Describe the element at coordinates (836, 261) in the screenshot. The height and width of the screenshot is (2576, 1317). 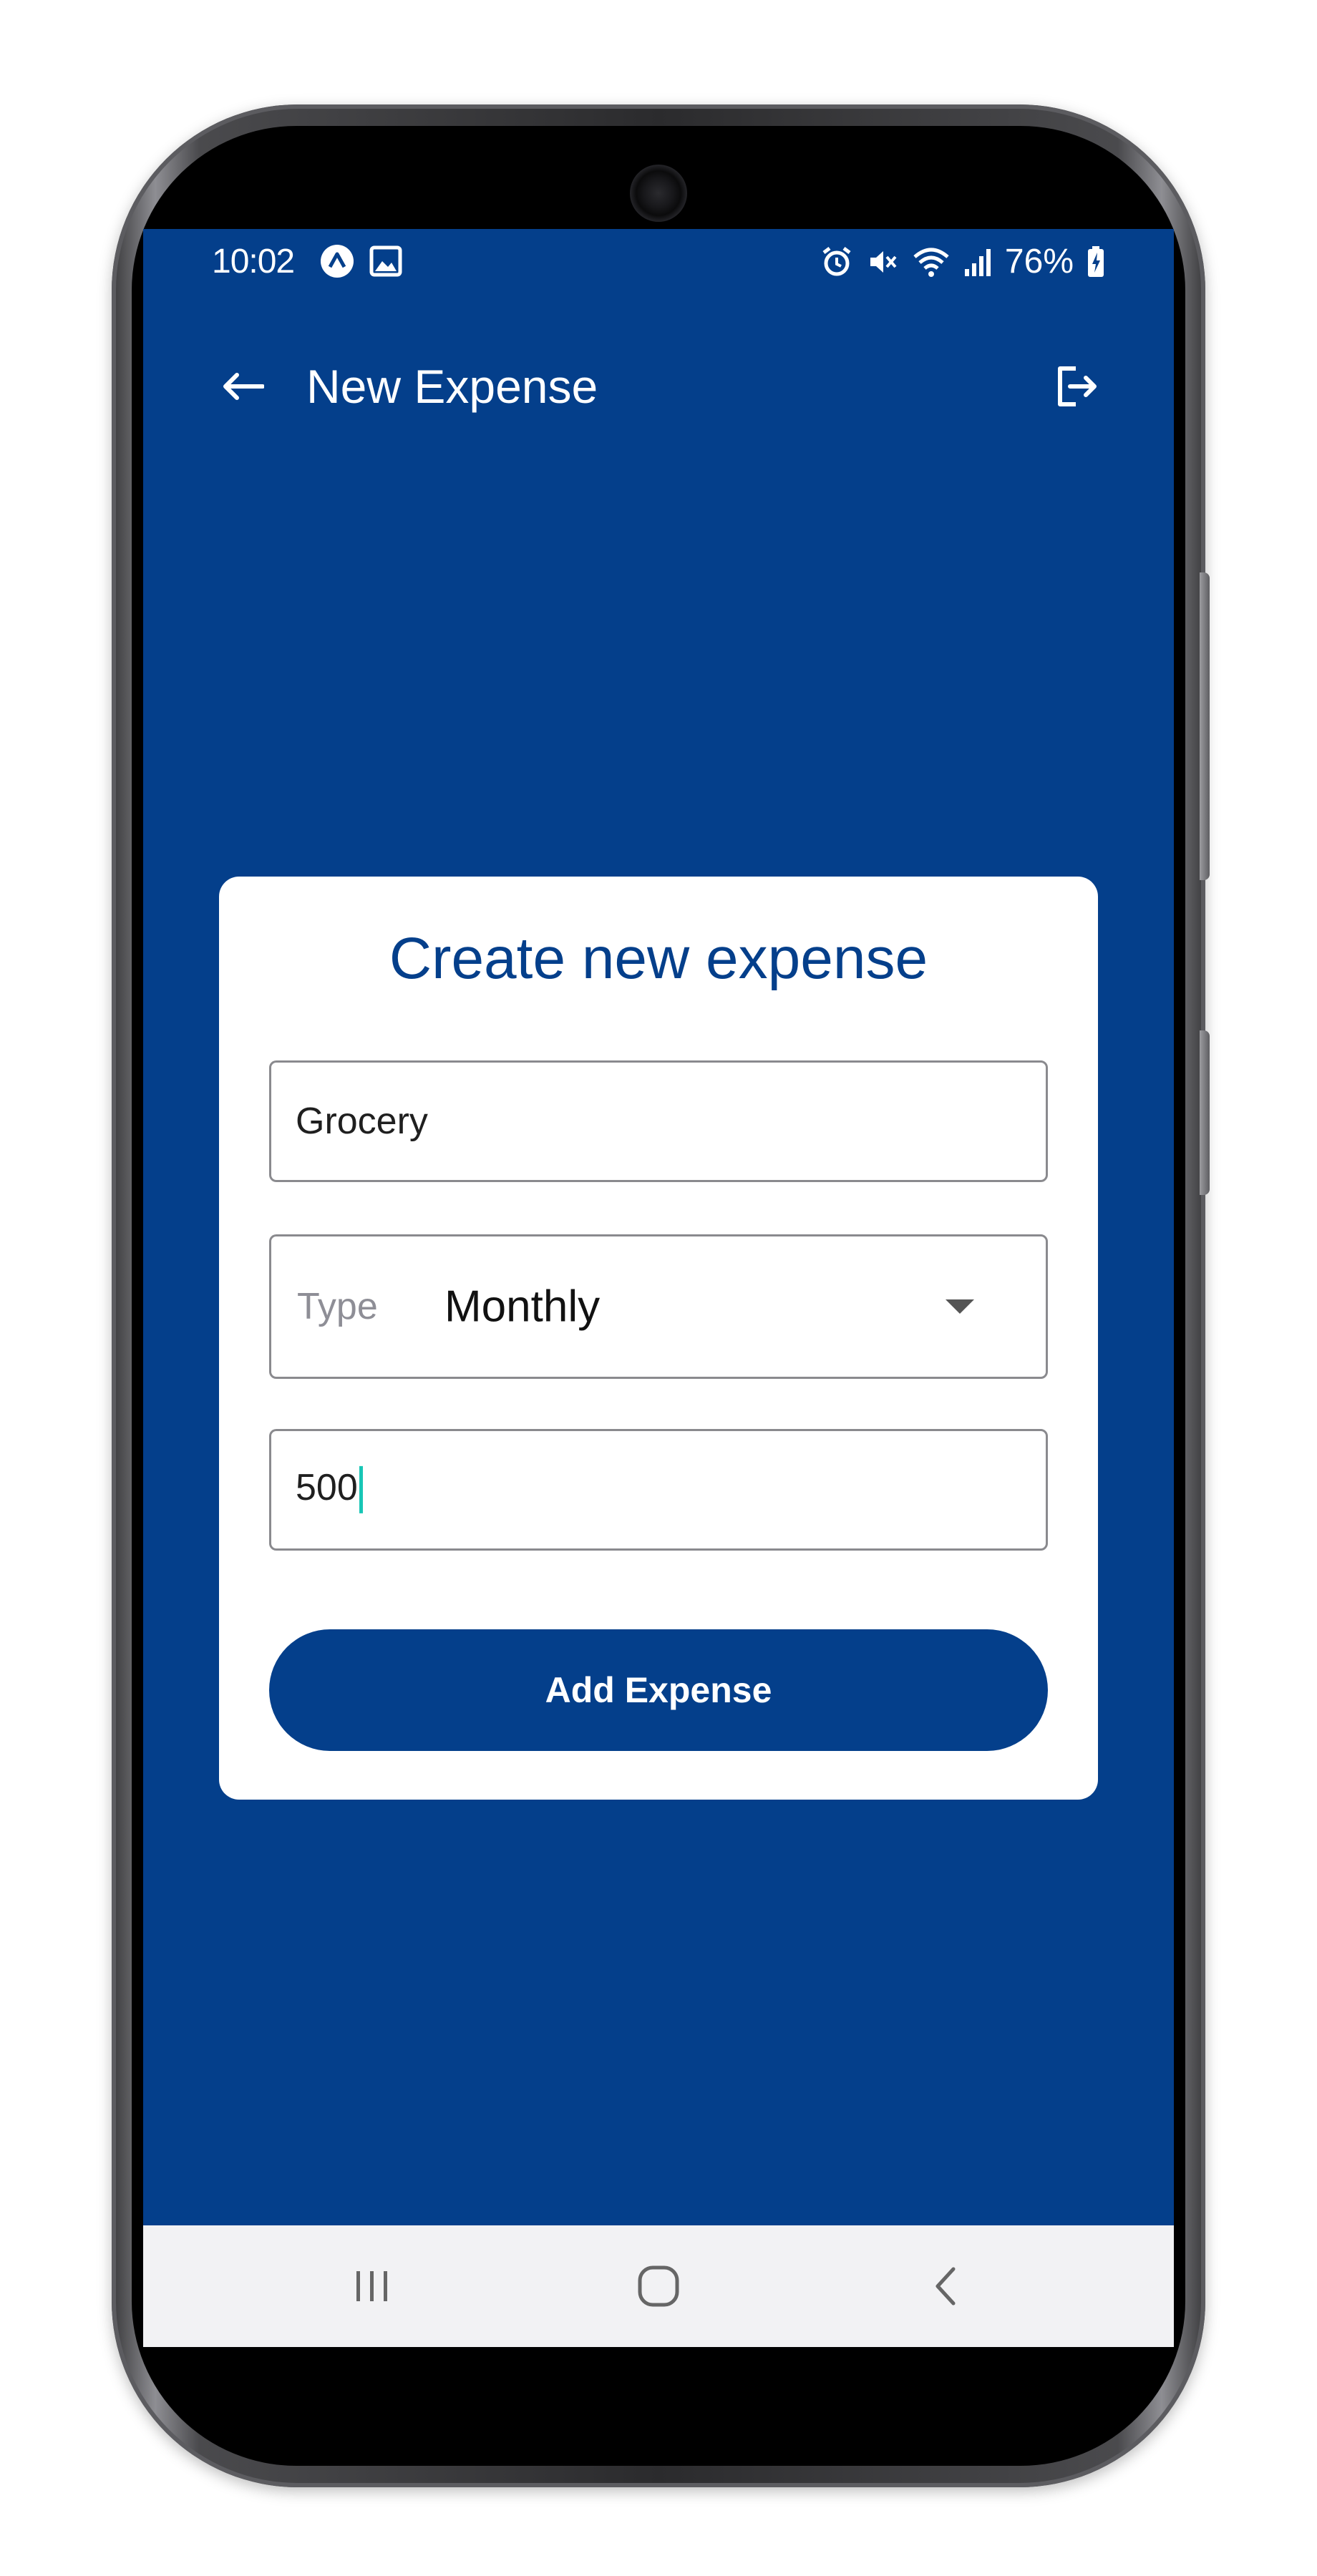
I see `alarm-icon` at that location.